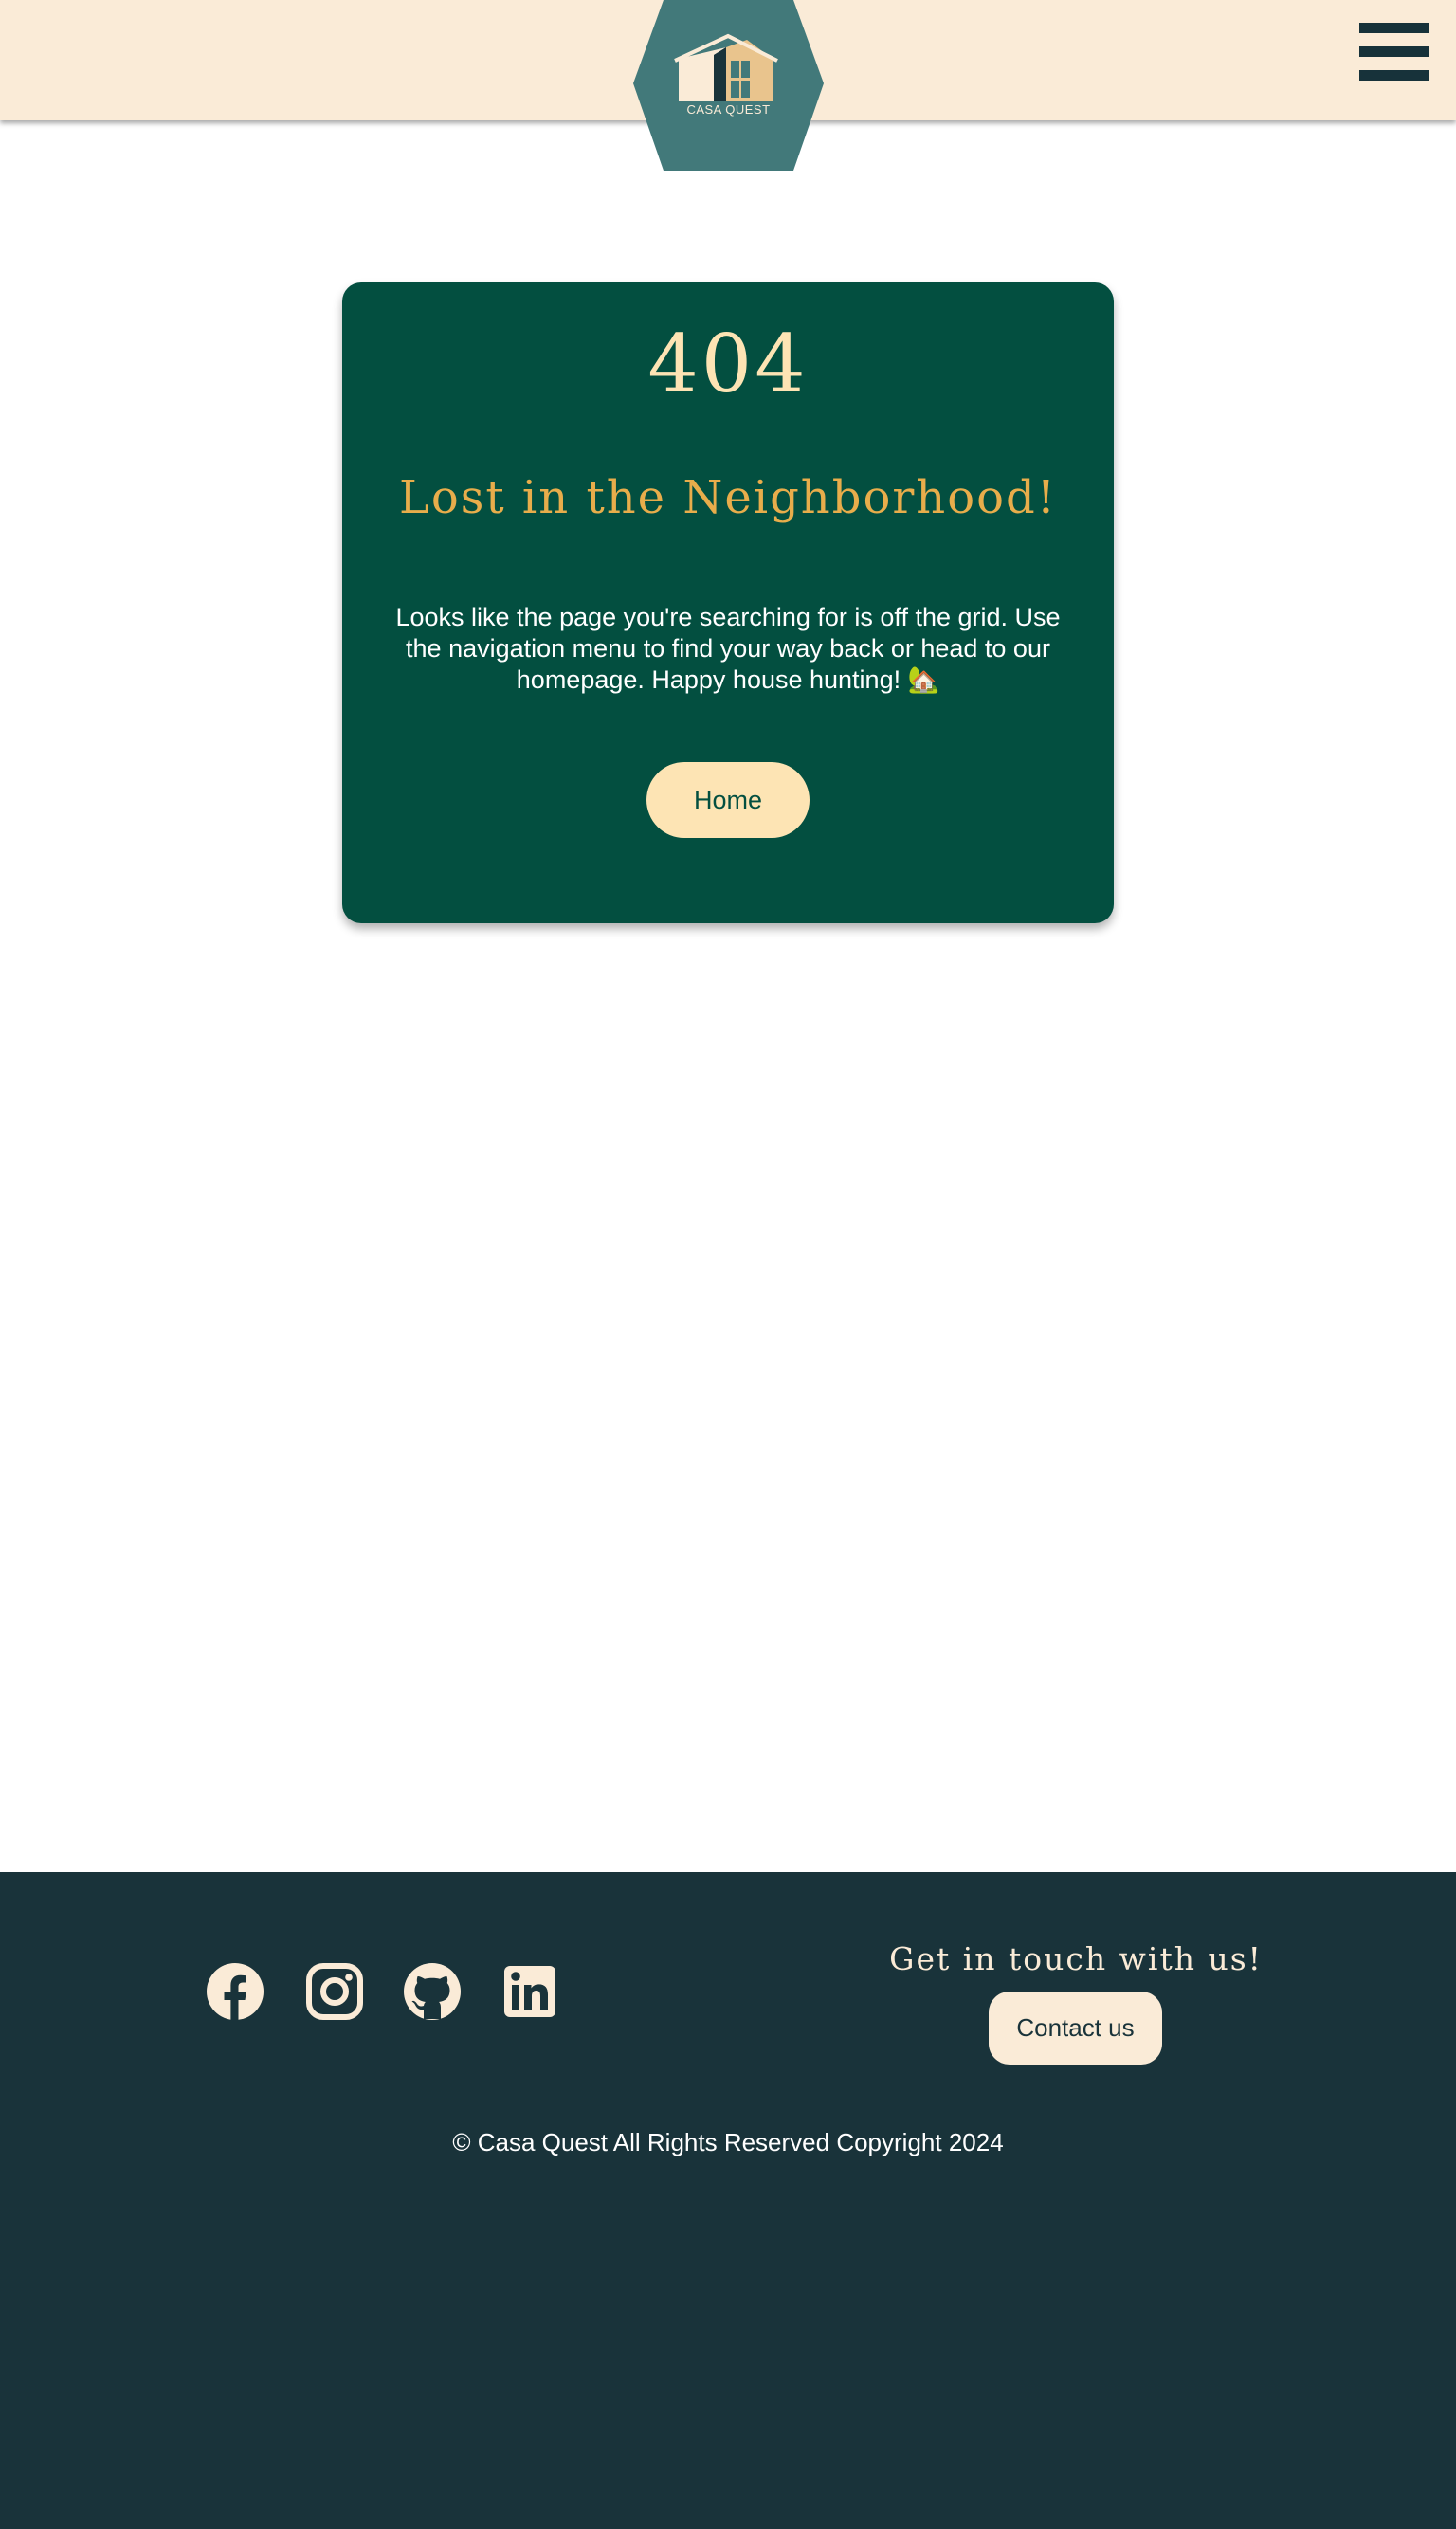 Image resolution: width=1456 pixels, height=2529 pixels. Describe the element at coordinates (728, 85) in the screenshot. I see `logo: CASA QUEST` at that location.